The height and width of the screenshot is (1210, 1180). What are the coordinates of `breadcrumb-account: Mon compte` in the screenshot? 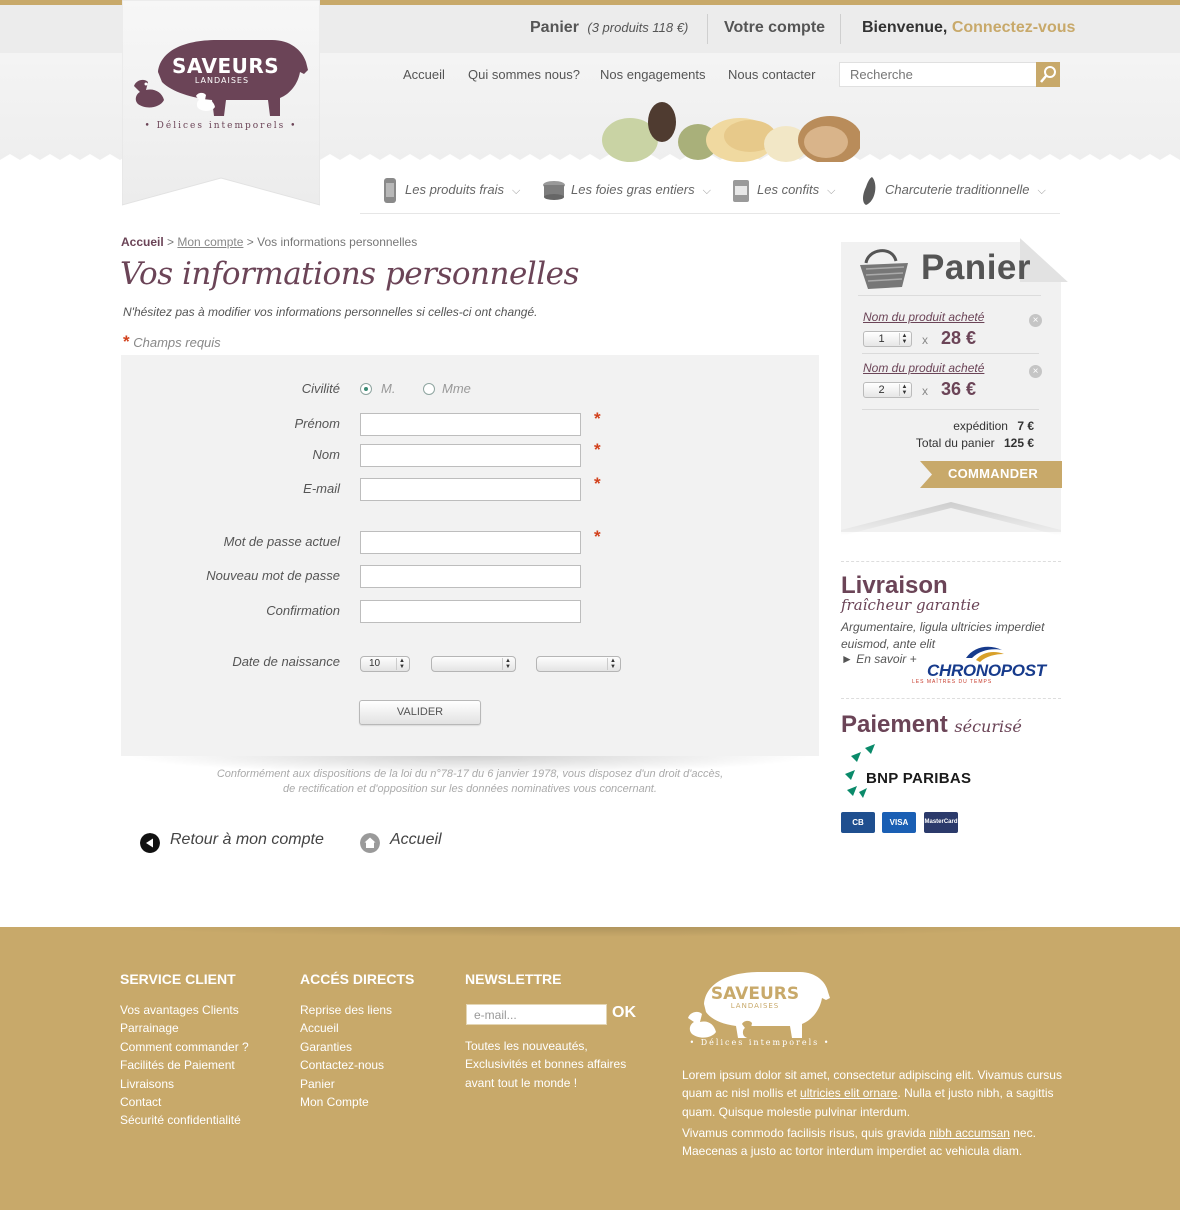 It's located at (210, 242).